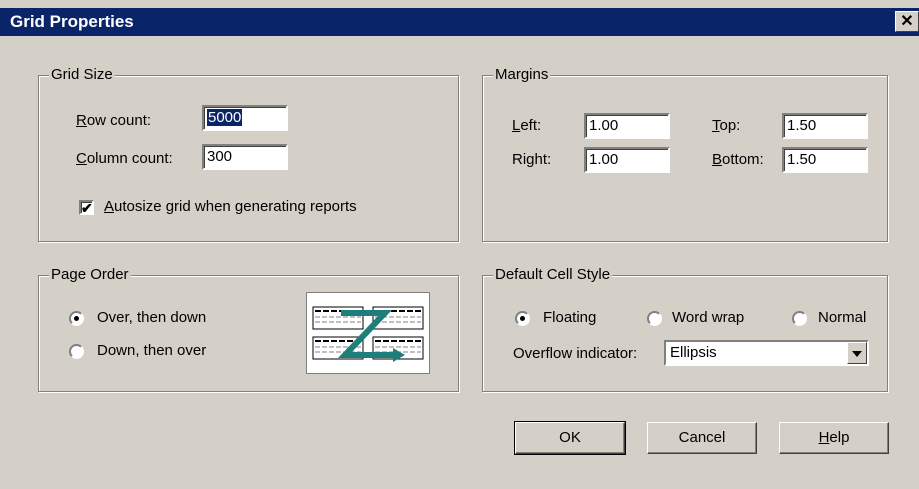 The image size is (919, 489). What do you see at coordinates (553, 275) in the screenshot?
I see `default-cell-style-title: Default Cell Style` at bounding box center [553, 275].